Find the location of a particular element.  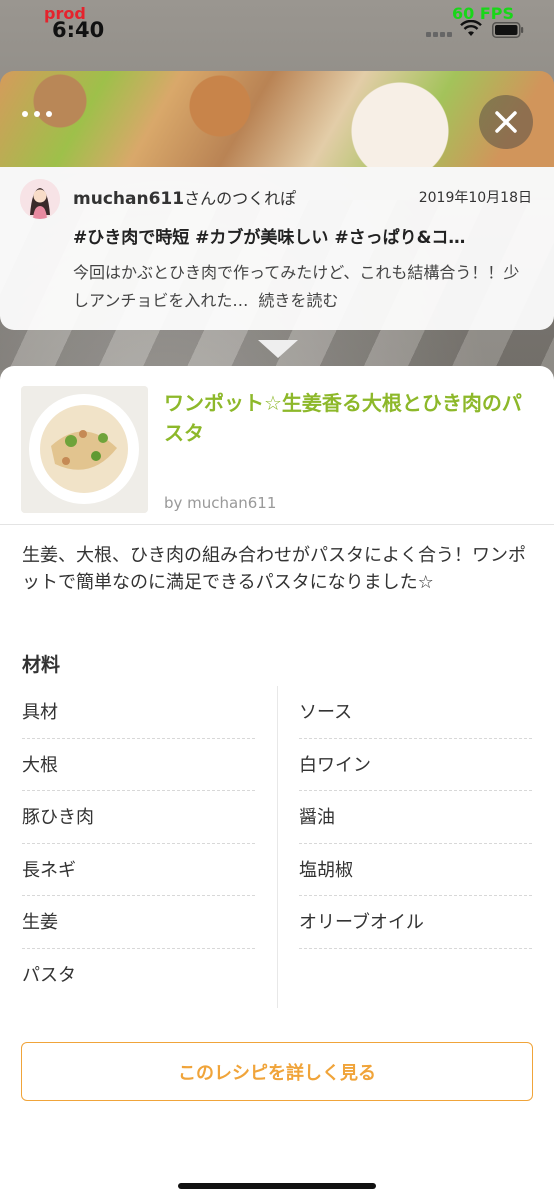

ingredients-column-right: ソース 白ワイン 醤油 塩胡椒 オリーブオイル is located at coordinates (415, 817).